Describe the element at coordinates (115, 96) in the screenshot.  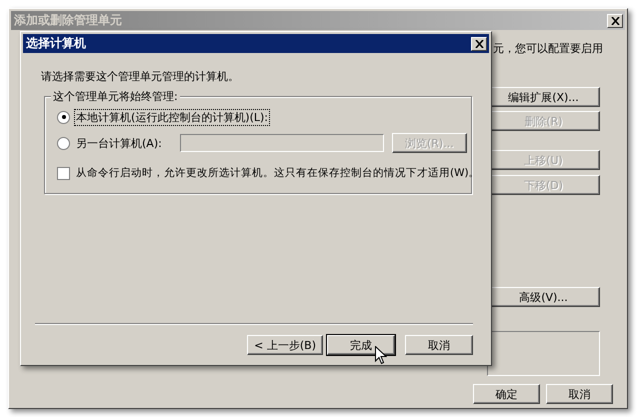
I see `group-label: 这个管理单元将始终管理:` at that location.